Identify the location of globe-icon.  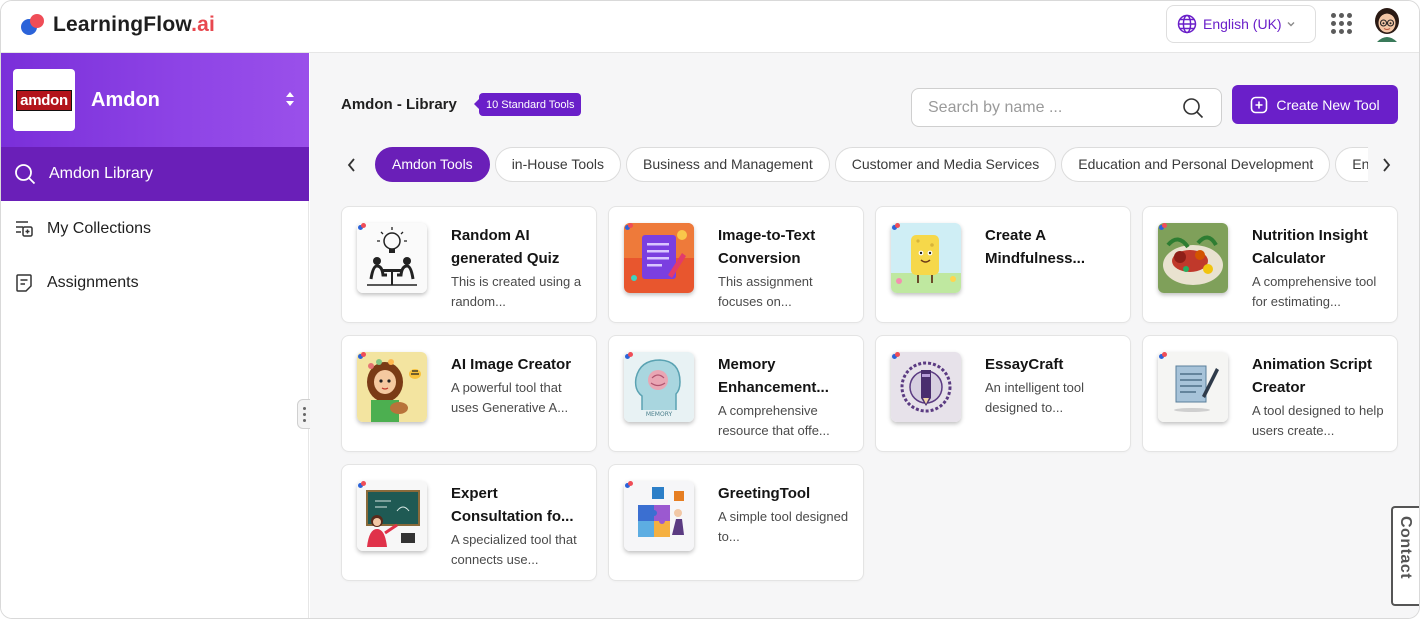
(1187, 24).